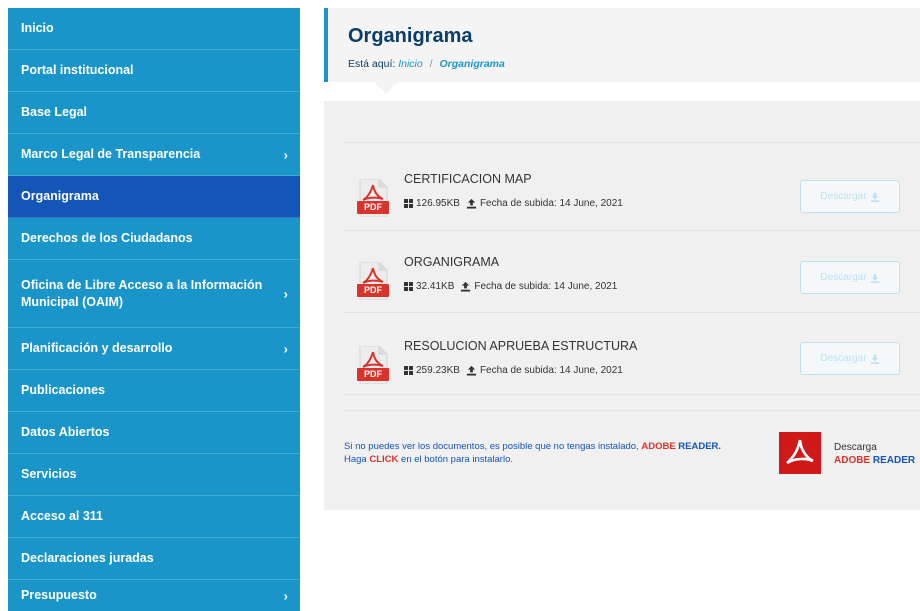 This screenshot has width=920, height=611. What do you see at coordinates (62, 516) in the screenshot?
I see `sidebar-item-label: Acceso al 311` at bounding box center [62, 516].